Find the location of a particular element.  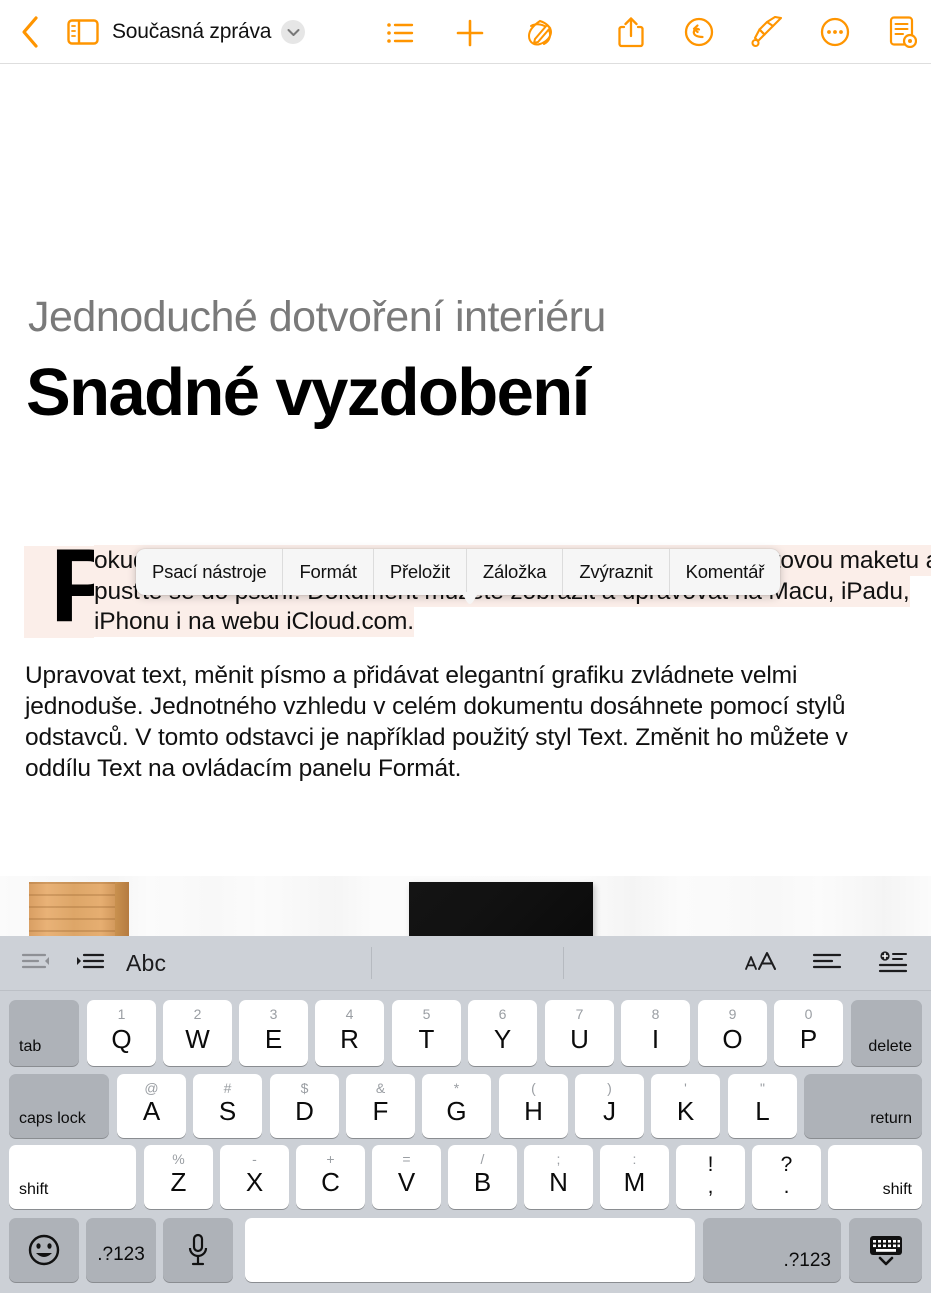

undo-icon is located at coordinates (699, 32).